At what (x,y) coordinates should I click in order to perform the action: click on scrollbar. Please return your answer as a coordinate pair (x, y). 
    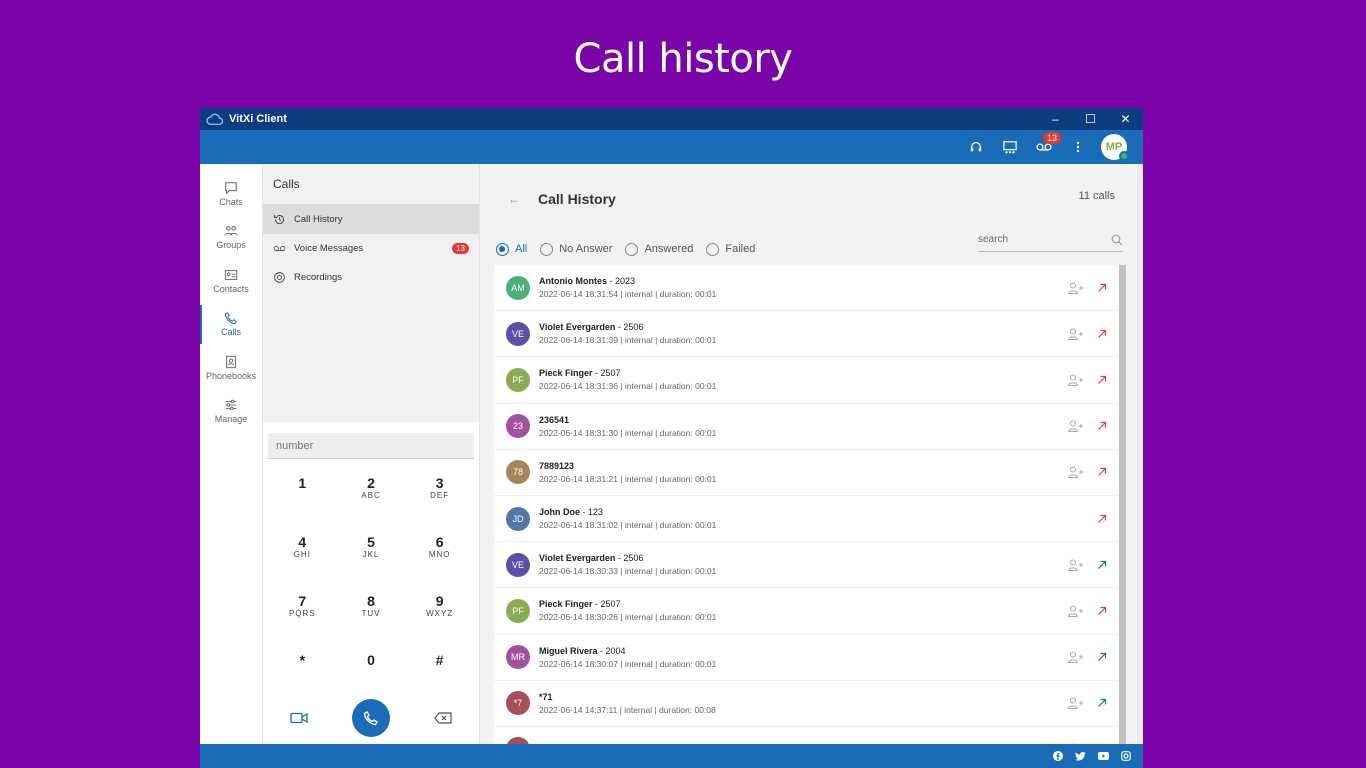
    Looking at the image, I should click on (1122, 504).